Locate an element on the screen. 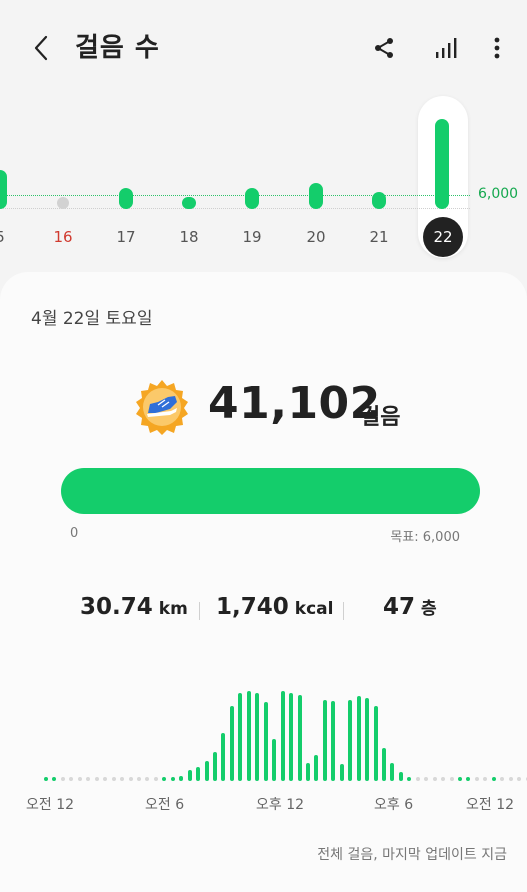 The height and width of the screenshot is (892, 527). steps-unit: 걸음 is located at coordinates (380, 417).